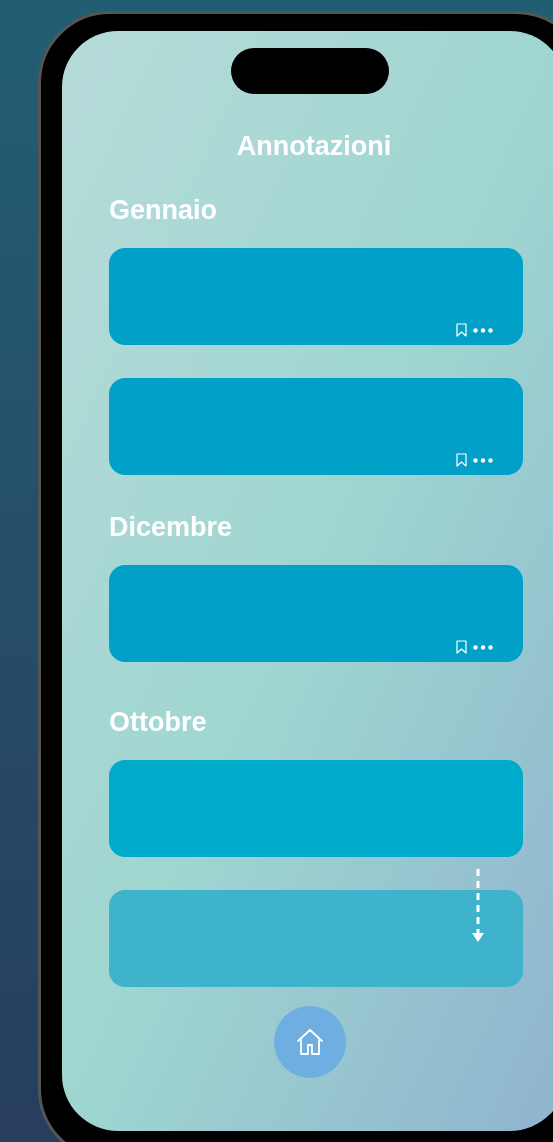 The image size is (553, 1142). Describe the element at coordinates (478, 906) in the screenshot. I see `scroll-down-arrow-icon` at that location.